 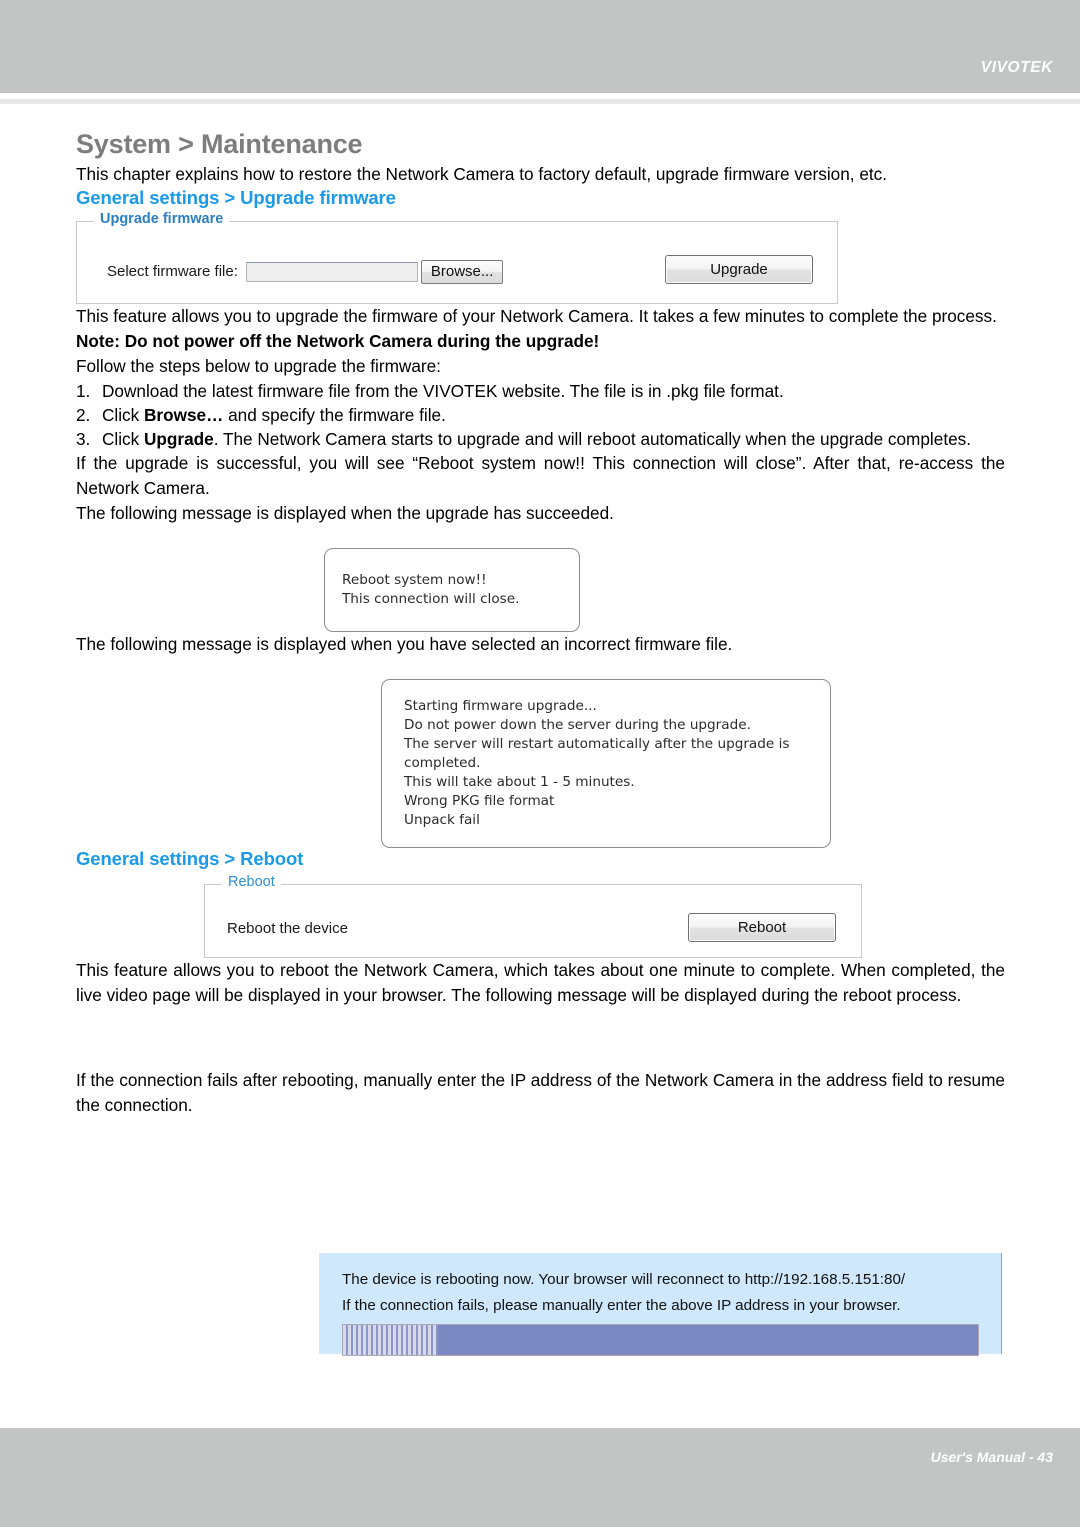 What do you see at coordinates (1016, 67) in the screenshot?
I see `vivotek-logo: VIVOTEK` at bounding box center [1016, 67].